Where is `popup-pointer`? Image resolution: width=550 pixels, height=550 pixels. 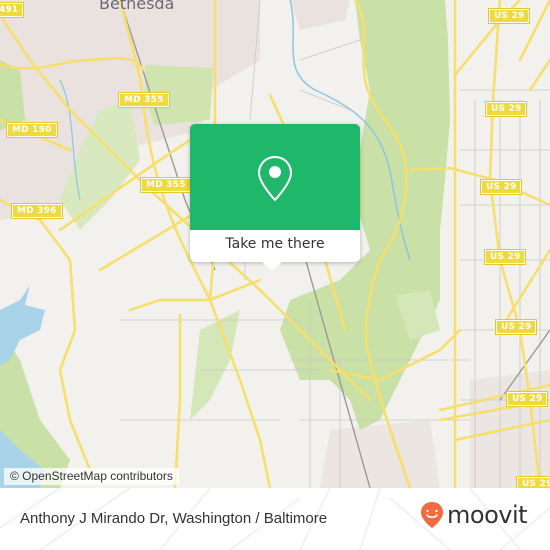 popup-pointer is located at coordinates (272, 266).